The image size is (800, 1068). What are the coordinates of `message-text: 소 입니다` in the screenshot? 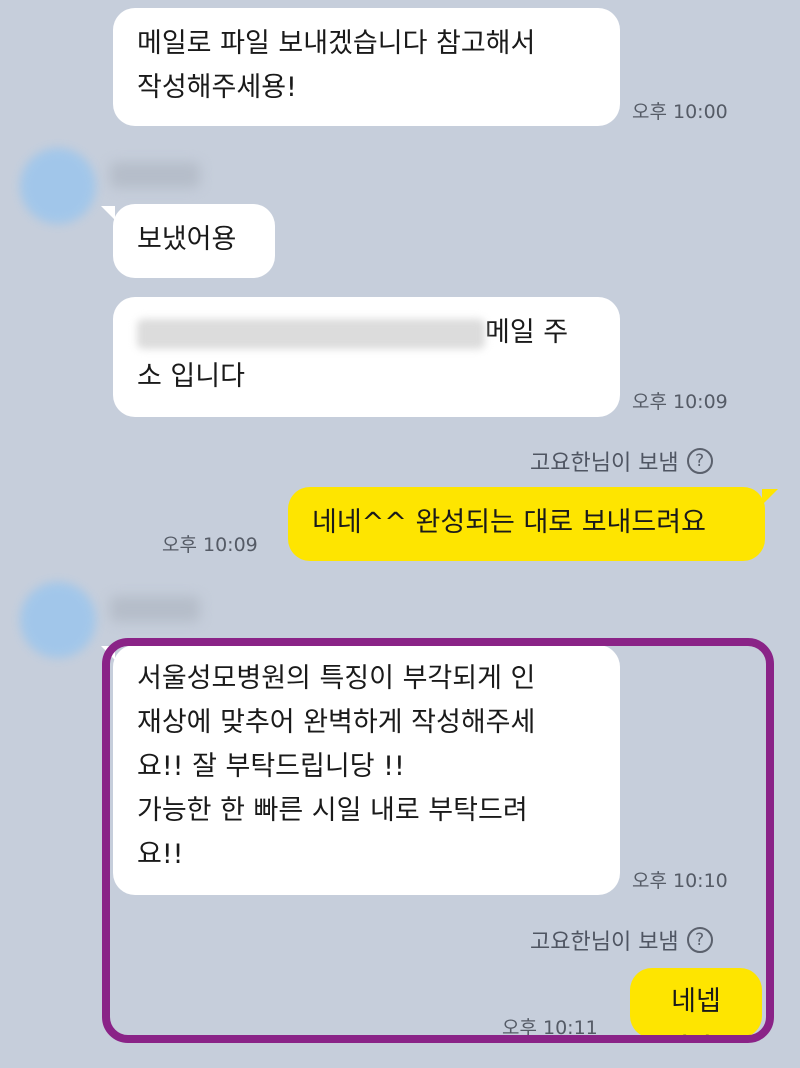 It's located at (191, 376).